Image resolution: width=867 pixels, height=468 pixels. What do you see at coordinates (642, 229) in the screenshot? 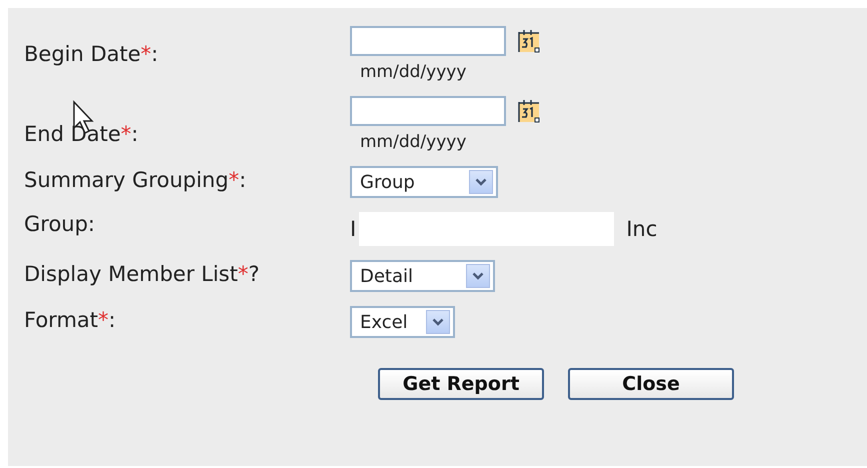
I see `group-name-suffix: Inc` at bounding box center [642, 229].